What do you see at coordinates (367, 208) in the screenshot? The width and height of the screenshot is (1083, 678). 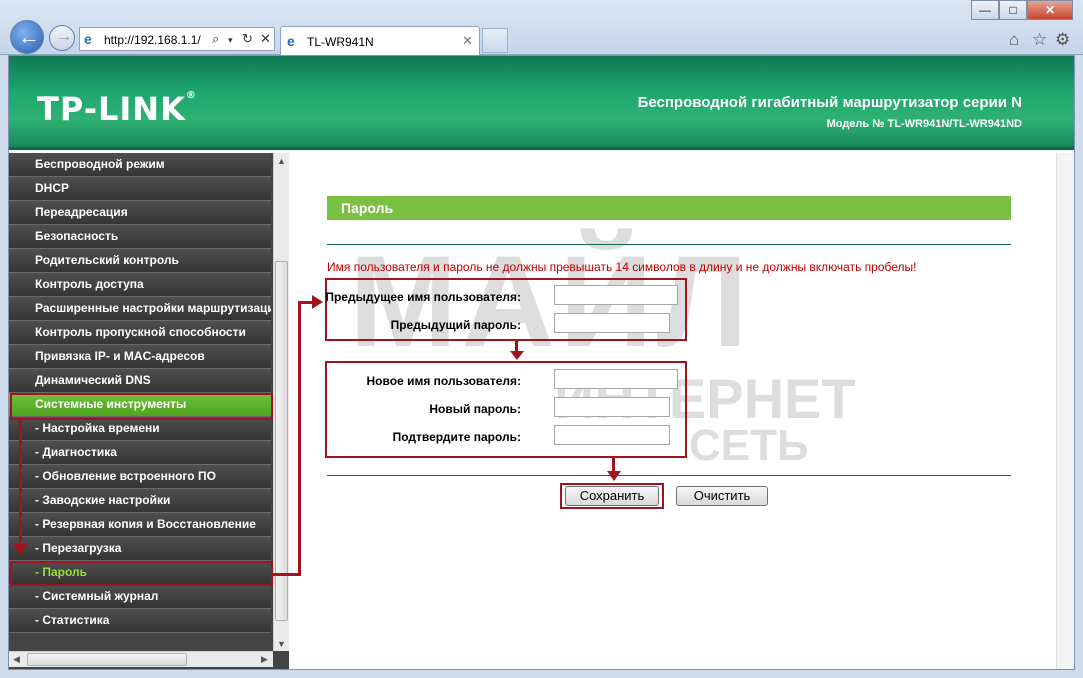 I see `section-title: Пароль` at bounding box center [367, 208].